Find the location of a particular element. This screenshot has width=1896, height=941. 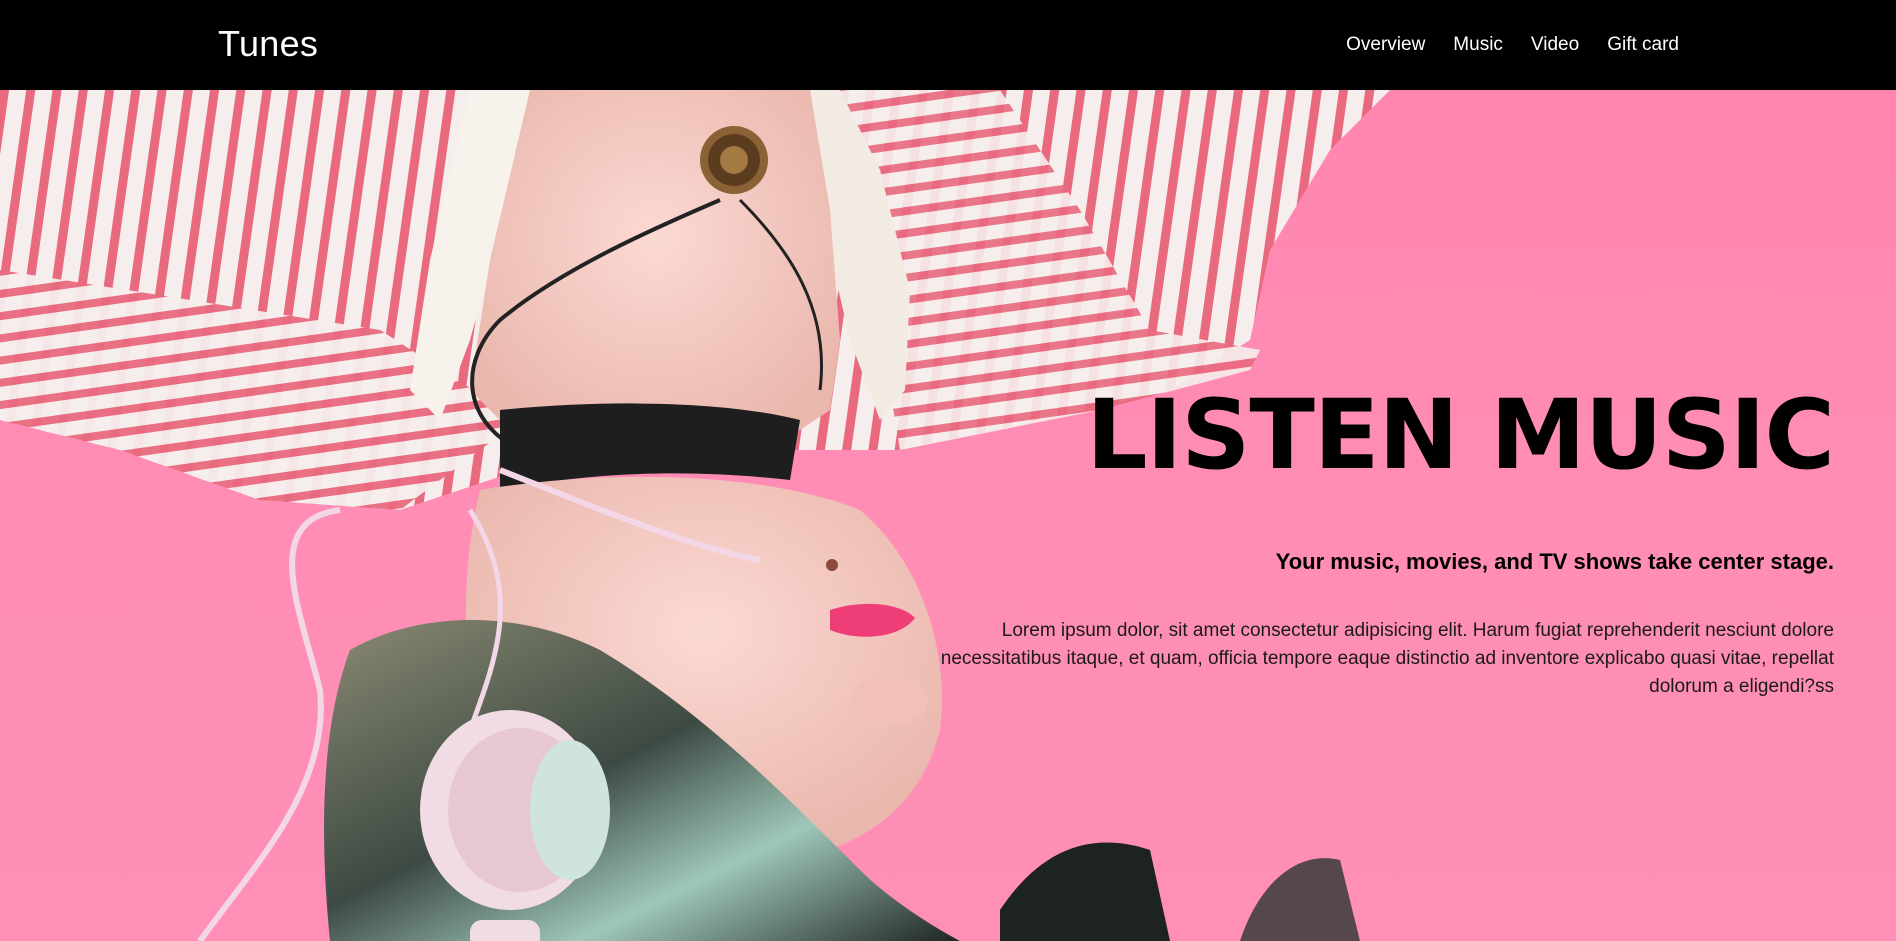

main-nav: Overview Music Video Gift card is located at coordinates (1498, 45).